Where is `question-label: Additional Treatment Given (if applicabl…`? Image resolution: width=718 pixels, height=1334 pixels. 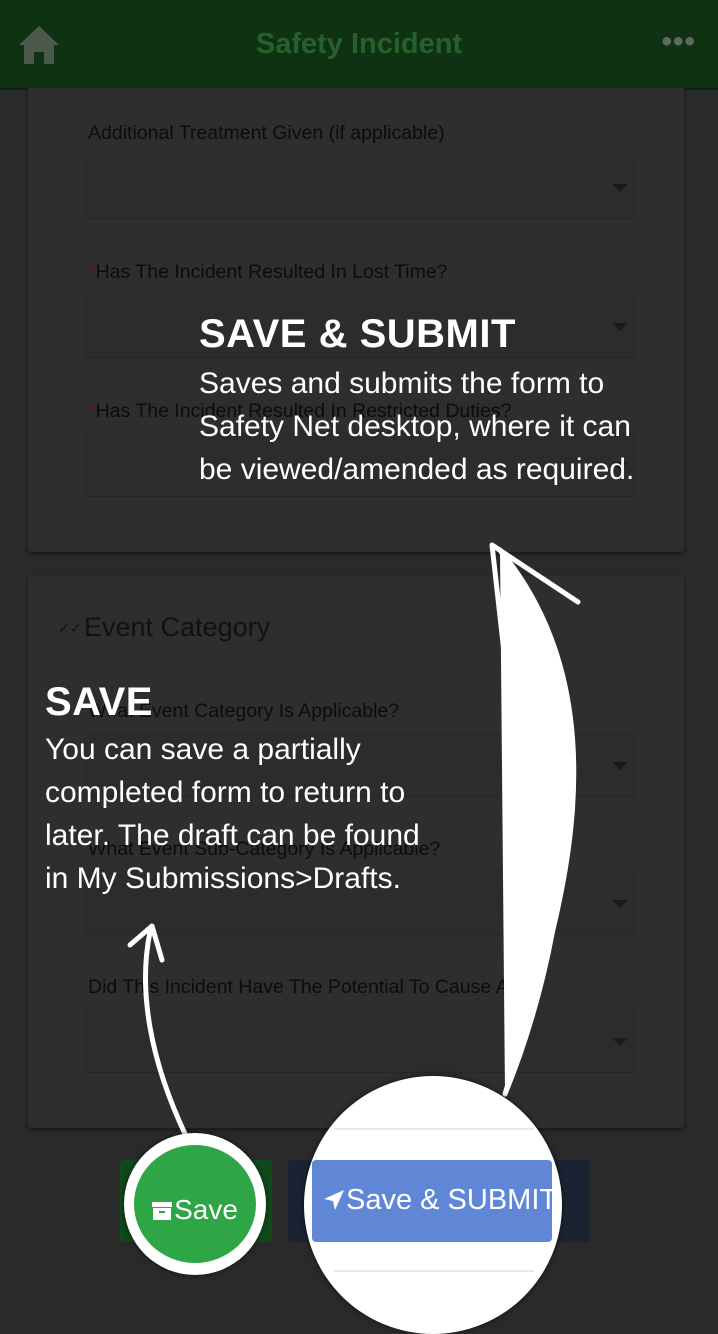 question-label: Additional Treatment Given (if applicabl… is located at coordinates (266, 133).